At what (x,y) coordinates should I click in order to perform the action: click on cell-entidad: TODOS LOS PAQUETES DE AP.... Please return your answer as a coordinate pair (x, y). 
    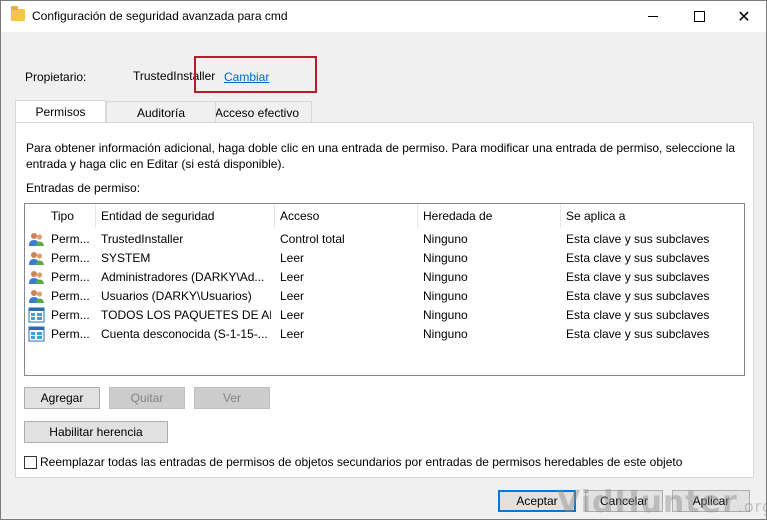
    Looking at the image, I should click on (186, 315).